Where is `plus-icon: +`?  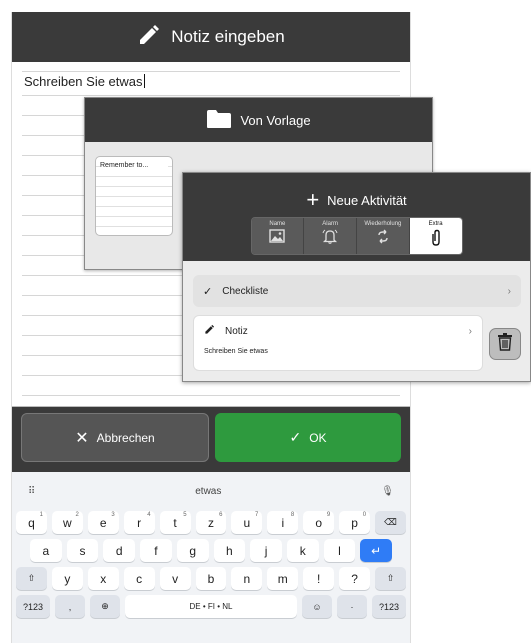 plus-icon: + is located at coordinates (313, 199).